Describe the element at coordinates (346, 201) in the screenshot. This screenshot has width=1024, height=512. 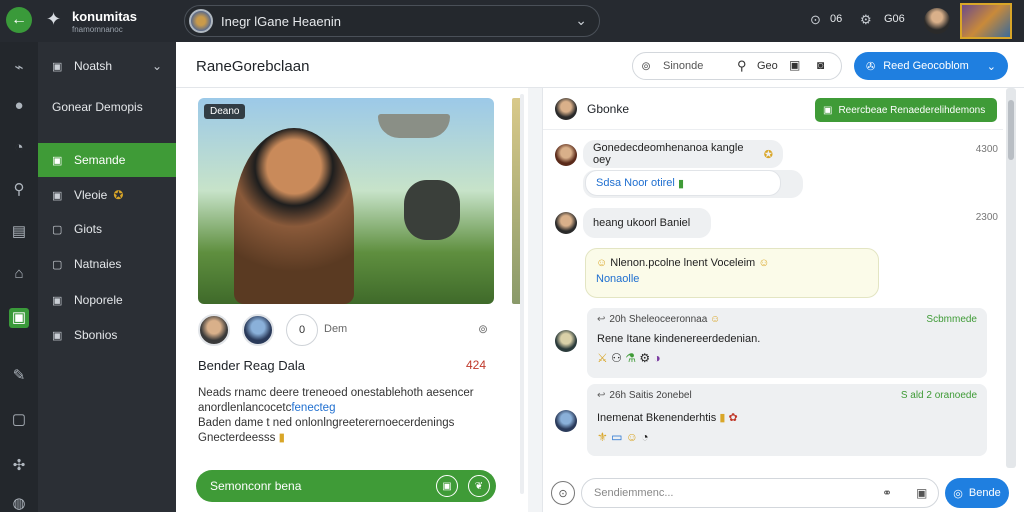
I see `post-image: Deano` at that location.